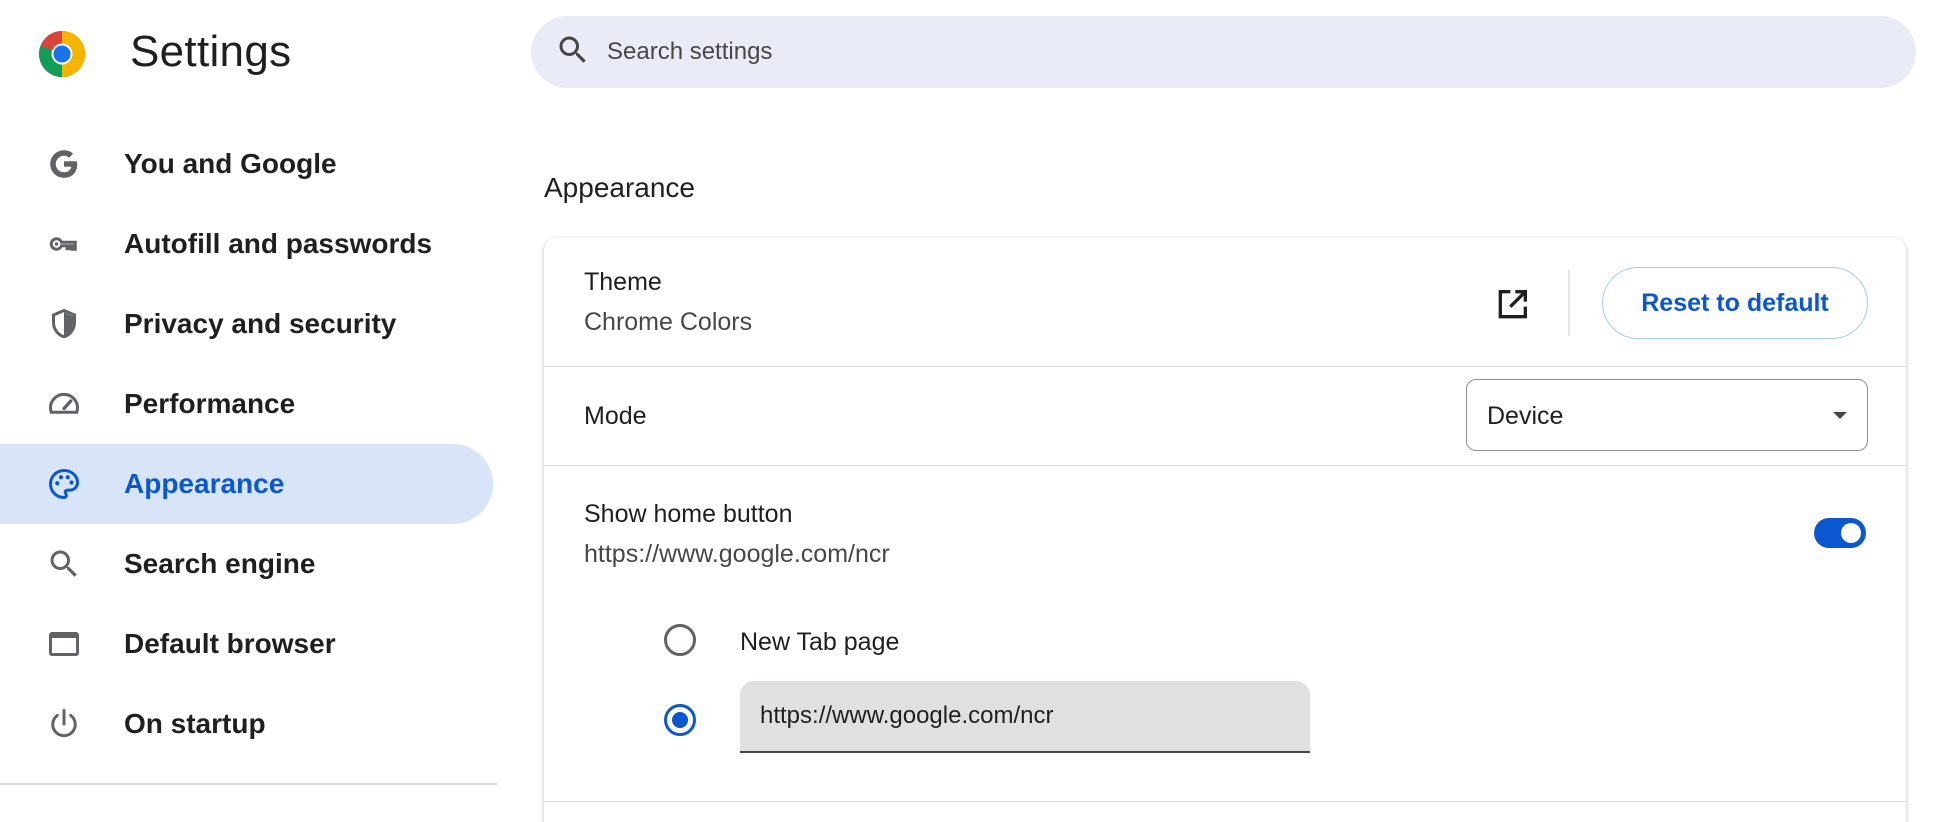 This screenshot has height=822, width=1936. Describe the element at coordinates (1512, 305) in the screenshot. I see `open-in-new-icon` at that location.